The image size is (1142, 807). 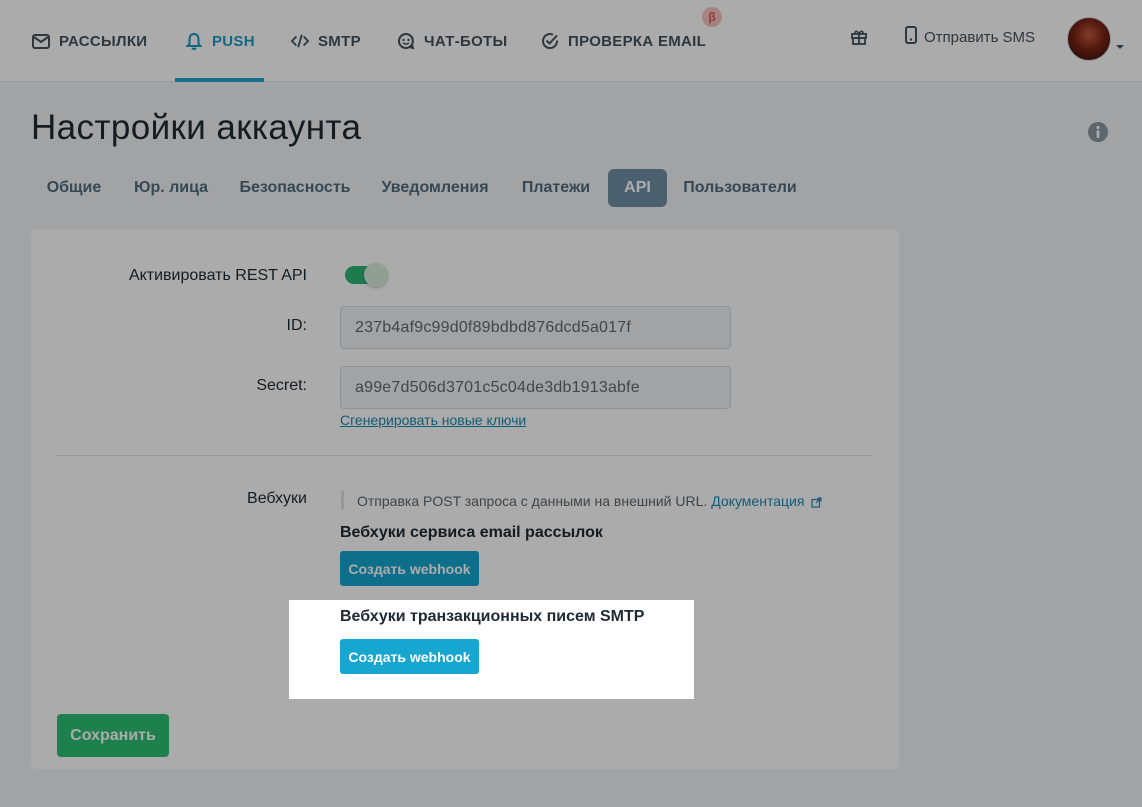 I want to click on smtp-webhooks-title: Вебхуки транзакционных писем SMTP, so click(x=492, y=616).